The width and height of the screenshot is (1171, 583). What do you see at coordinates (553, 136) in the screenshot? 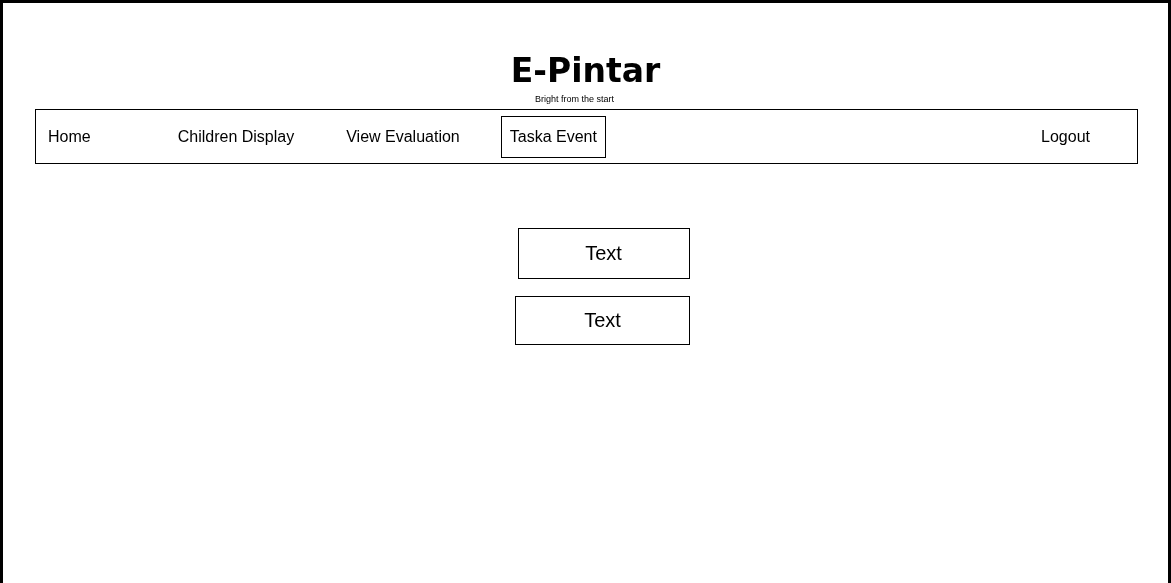
I see `nav-link: Taska Event` at bounding box center [553, 136].